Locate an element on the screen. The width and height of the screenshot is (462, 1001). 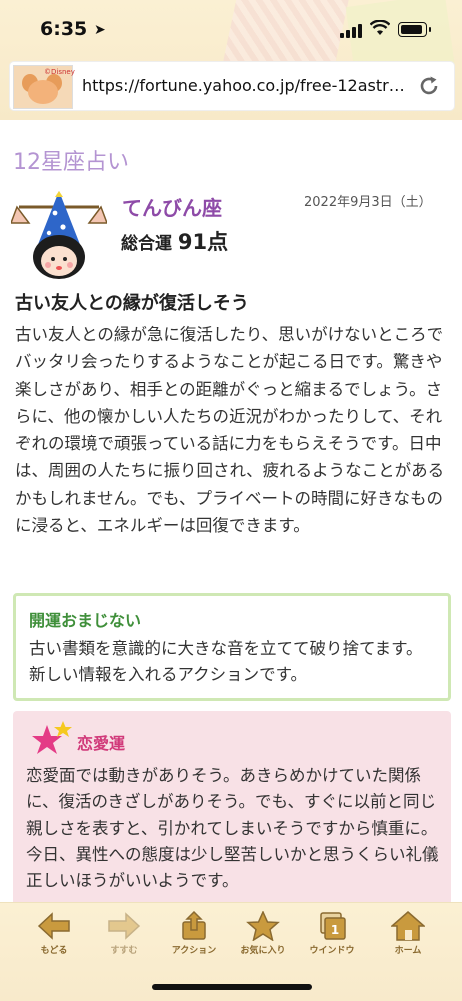
overall-score: 総合運 91点 is located at coordinates (174, 241).